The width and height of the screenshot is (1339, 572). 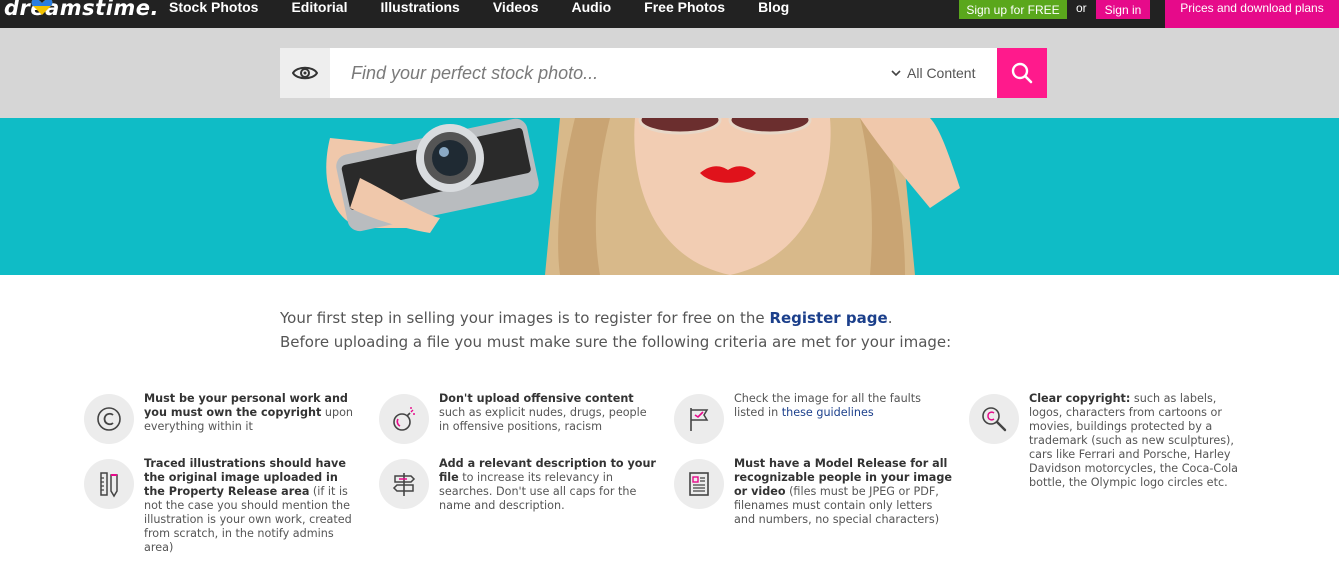 I want to click on signpost-icon, so click(x=404, y=484).